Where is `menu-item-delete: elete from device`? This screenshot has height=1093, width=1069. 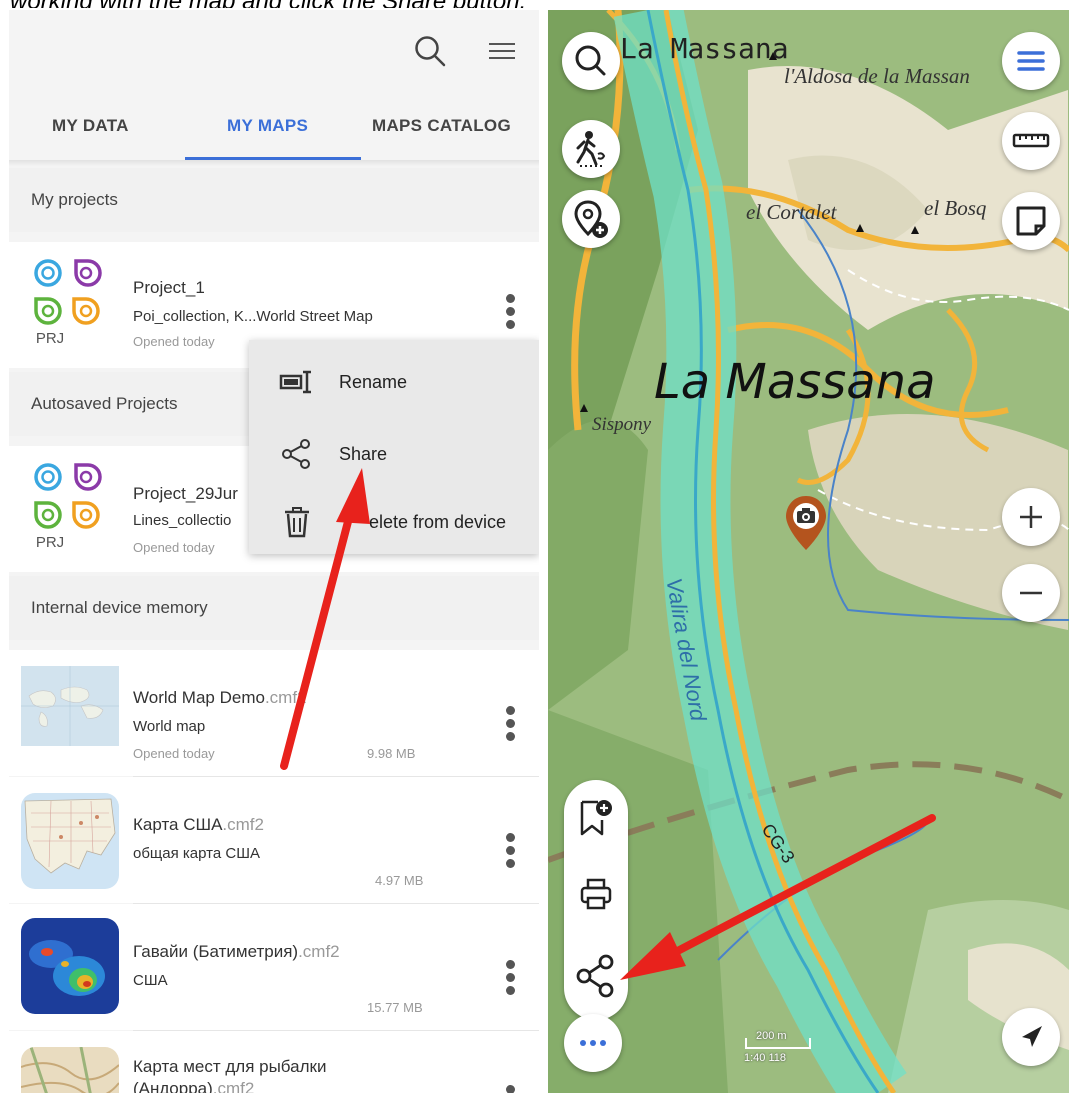
menu-item-delete: elete from device is located at coordinates (394, 523).